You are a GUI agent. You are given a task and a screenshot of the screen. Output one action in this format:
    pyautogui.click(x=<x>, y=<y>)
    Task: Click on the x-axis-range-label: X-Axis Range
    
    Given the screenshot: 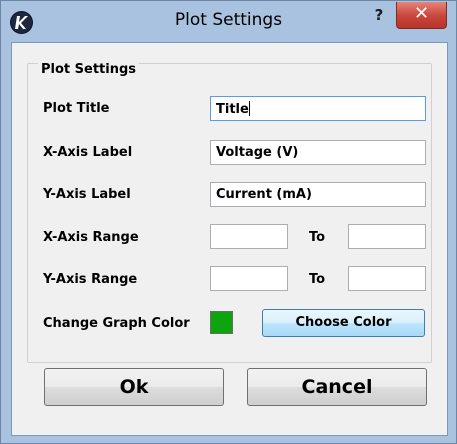 What is the action you would take?
    pyautogui.click(x=91, y=237)
    